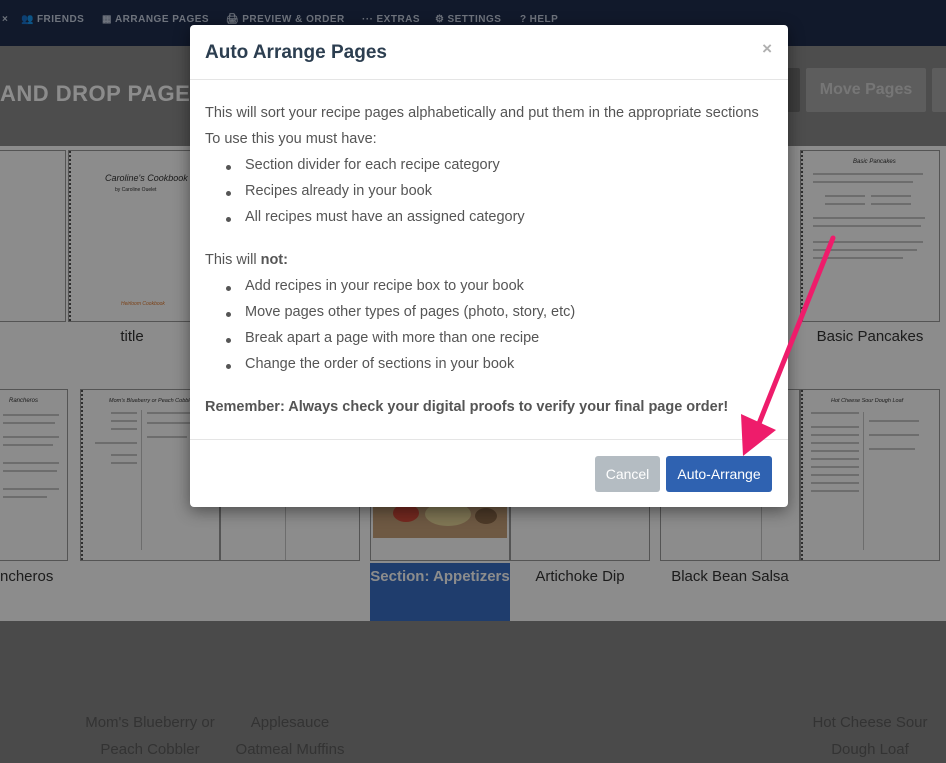 This screenshot has width=946, height=763. I want to click on modal-footer-divider, so click(489, 439).